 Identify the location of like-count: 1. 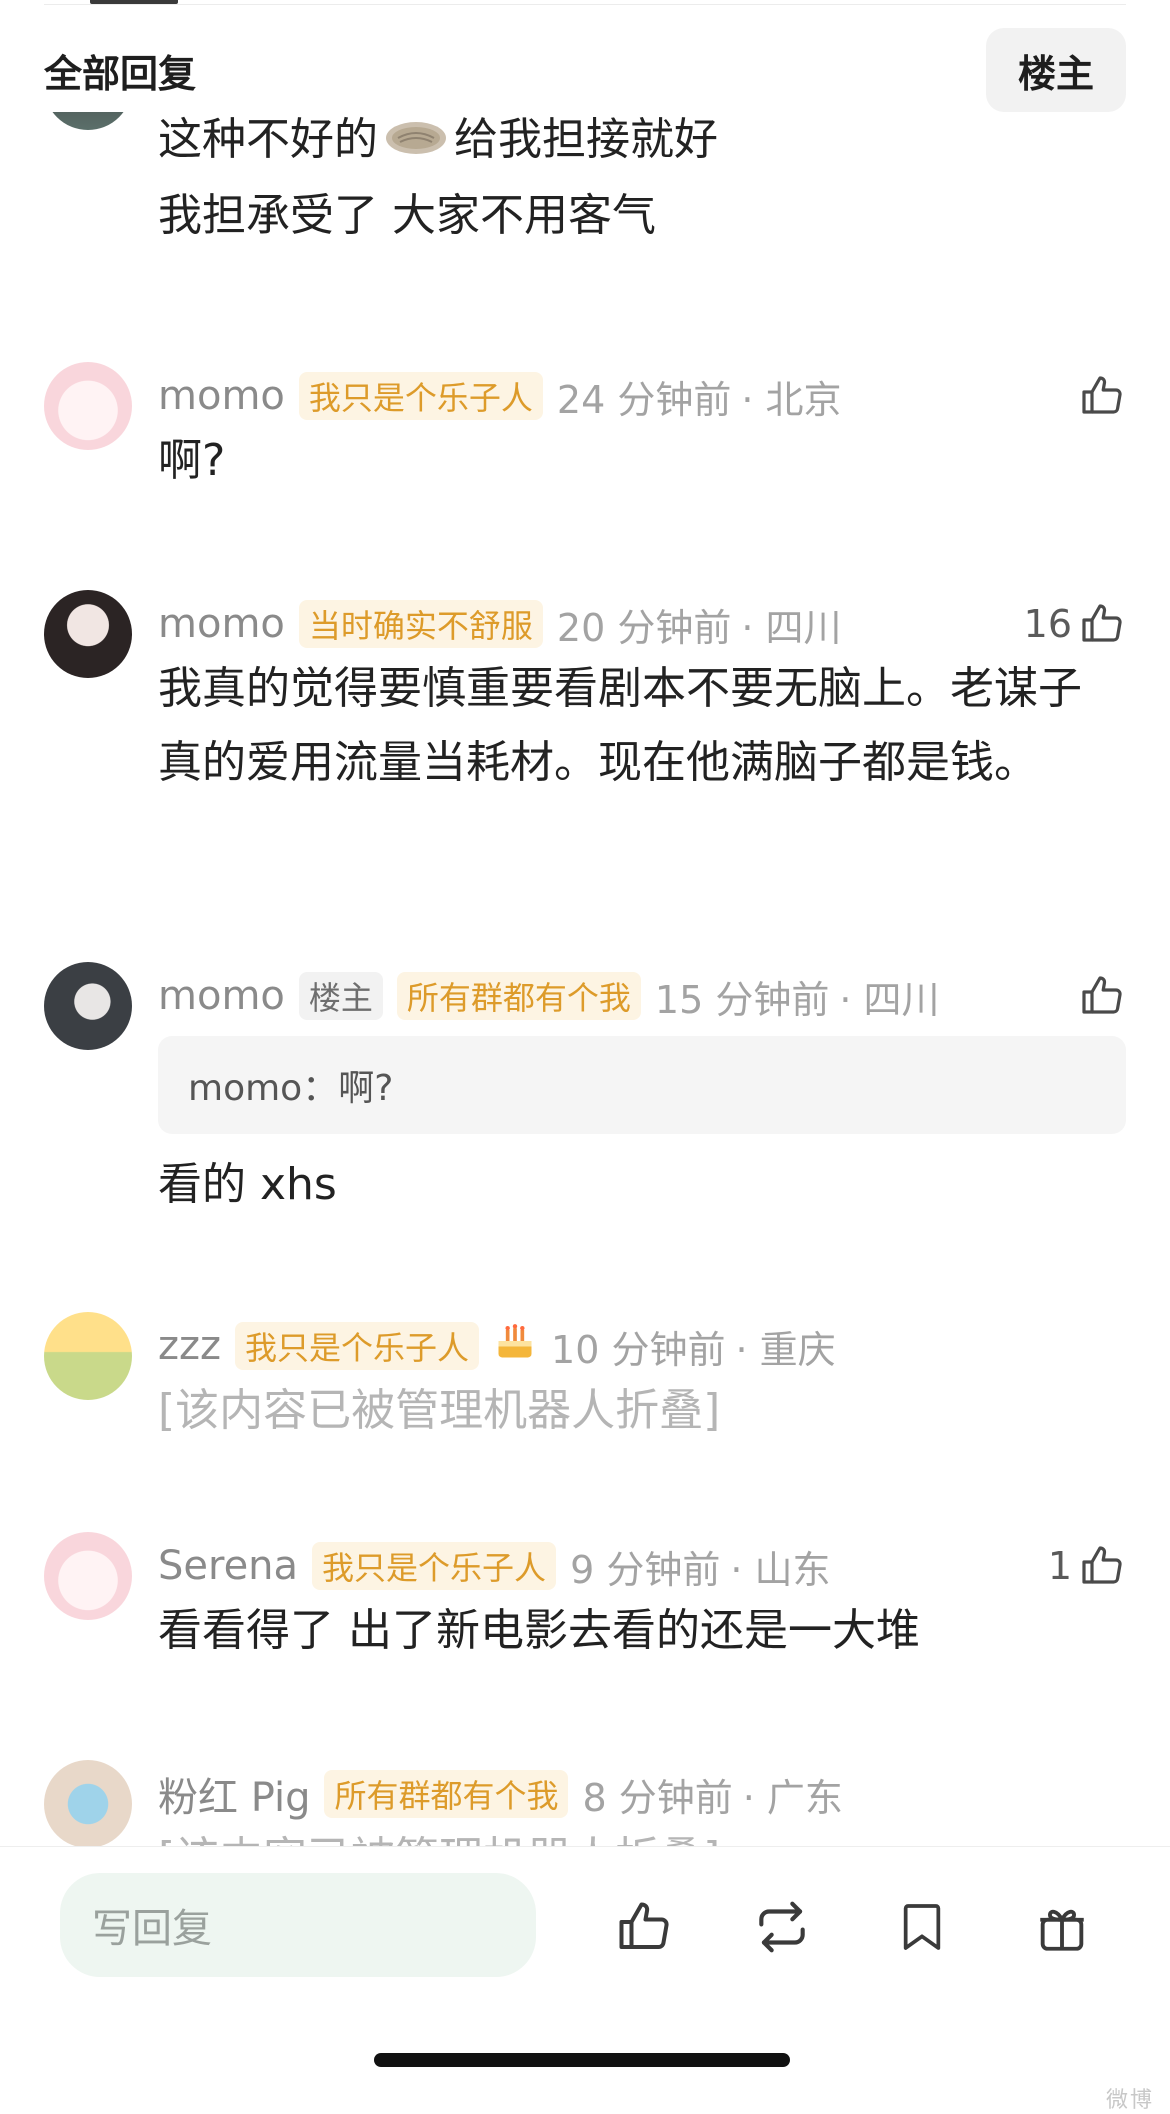
(1059, 1566).